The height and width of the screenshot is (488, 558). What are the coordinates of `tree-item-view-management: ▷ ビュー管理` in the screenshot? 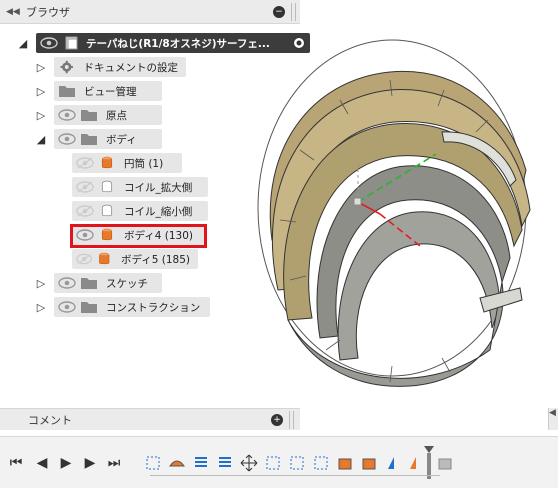 It's located at (98, 91).